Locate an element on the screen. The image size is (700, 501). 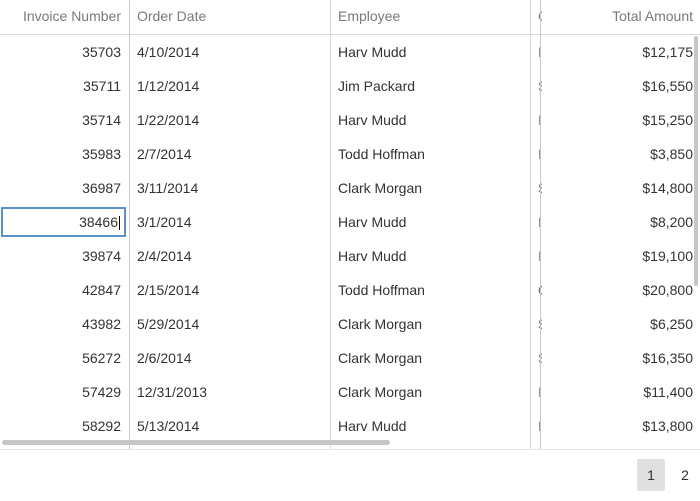
invoice-number-cell: 39874 is located at coordinates (60, 256).